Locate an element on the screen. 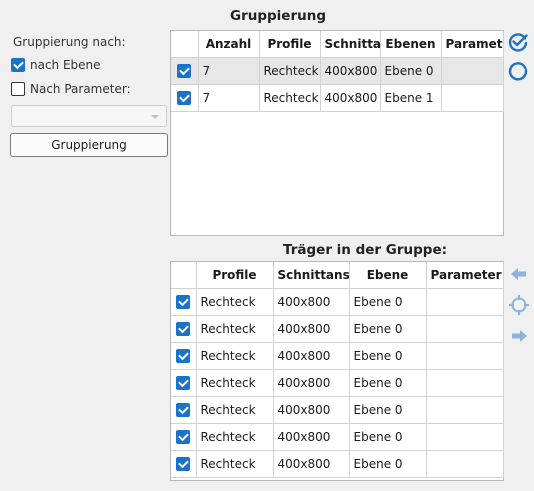 The image size is (534, 491). groups-header-parameter: Paramet is located at coordinates (472, 44).